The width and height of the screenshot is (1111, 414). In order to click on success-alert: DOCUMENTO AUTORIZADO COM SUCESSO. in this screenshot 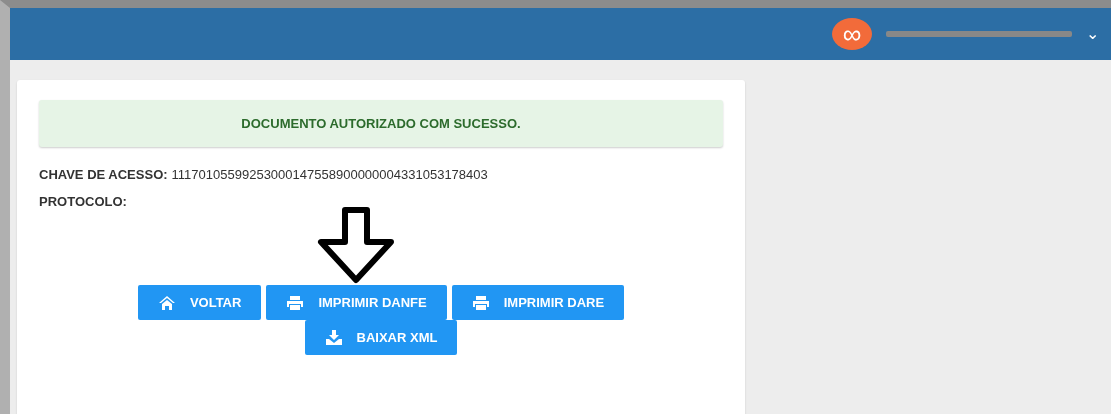, I will do `click(381, 123)`.